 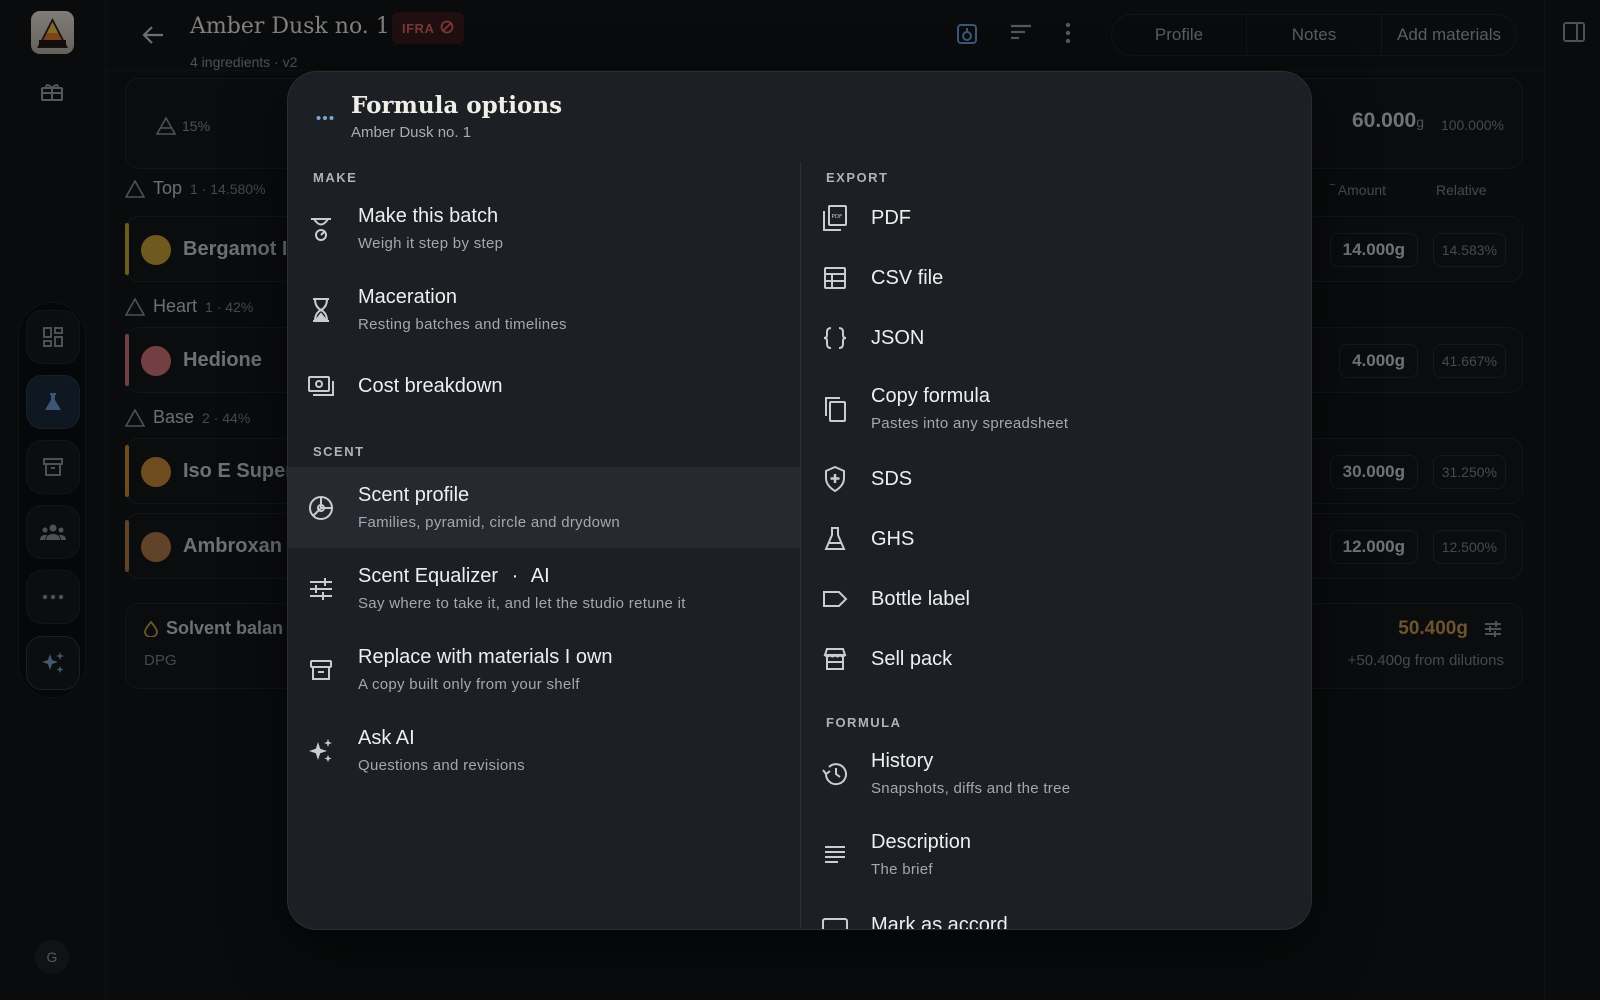 What do you see at coordinates (891, 217) in the screenshot?
I see `option-label: PDF` at bounding box center [891, 217].